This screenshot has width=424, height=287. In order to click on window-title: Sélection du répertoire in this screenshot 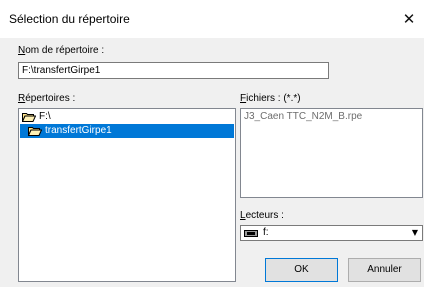, I will do `click(69, 19)`.